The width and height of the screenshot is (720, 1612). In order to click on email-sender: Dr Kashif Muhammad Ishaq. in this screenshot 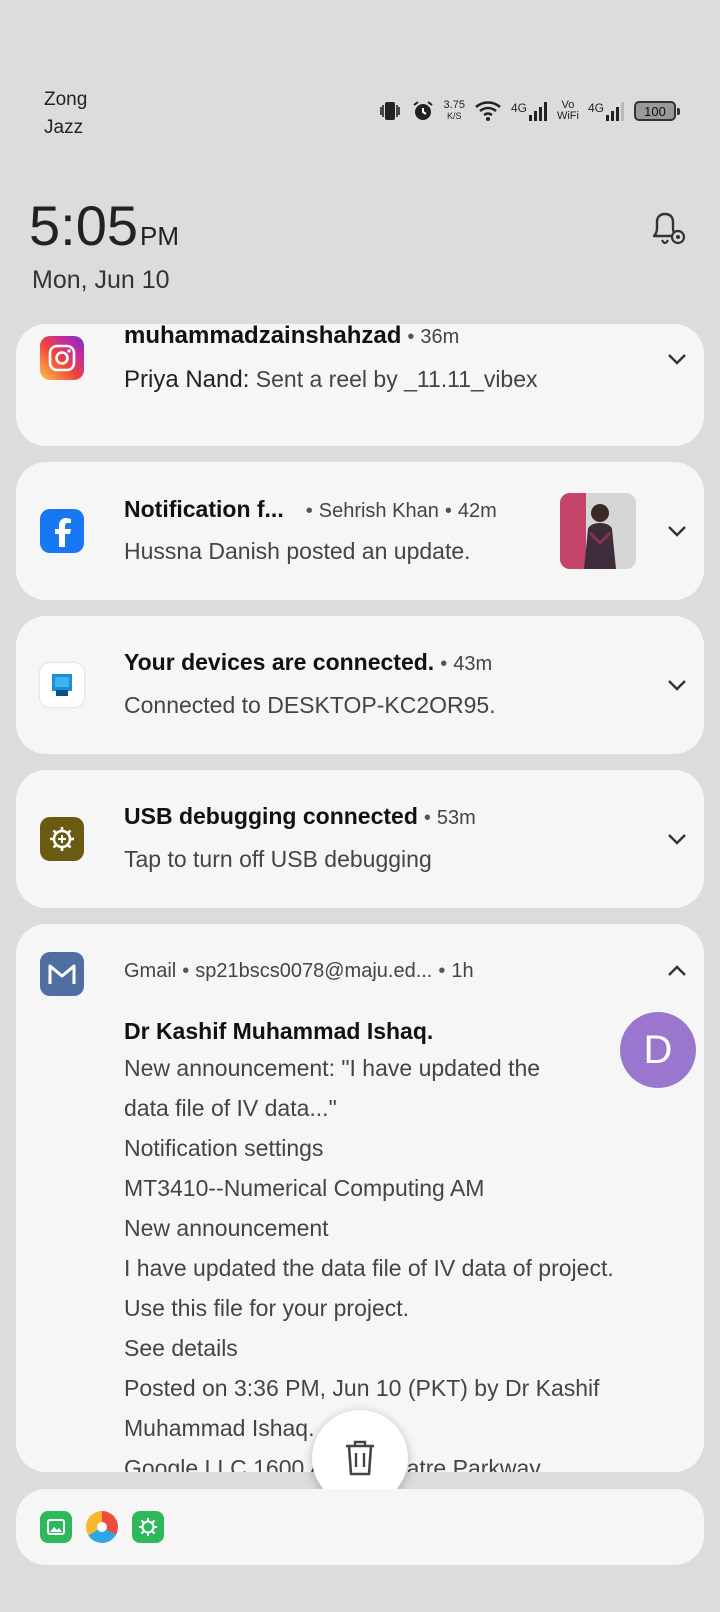, I will do `click(279, 1031)`.